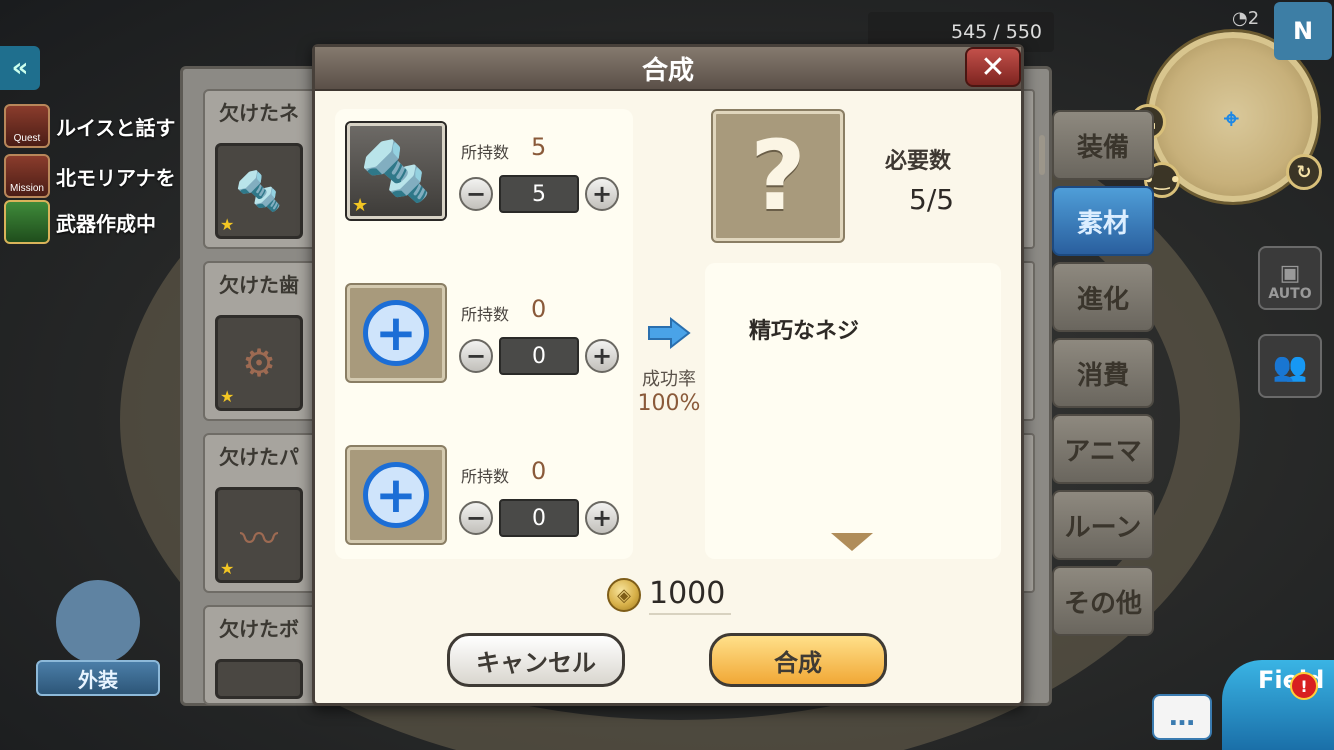  I want to click on timer-value: 2, so click(1253, 18).